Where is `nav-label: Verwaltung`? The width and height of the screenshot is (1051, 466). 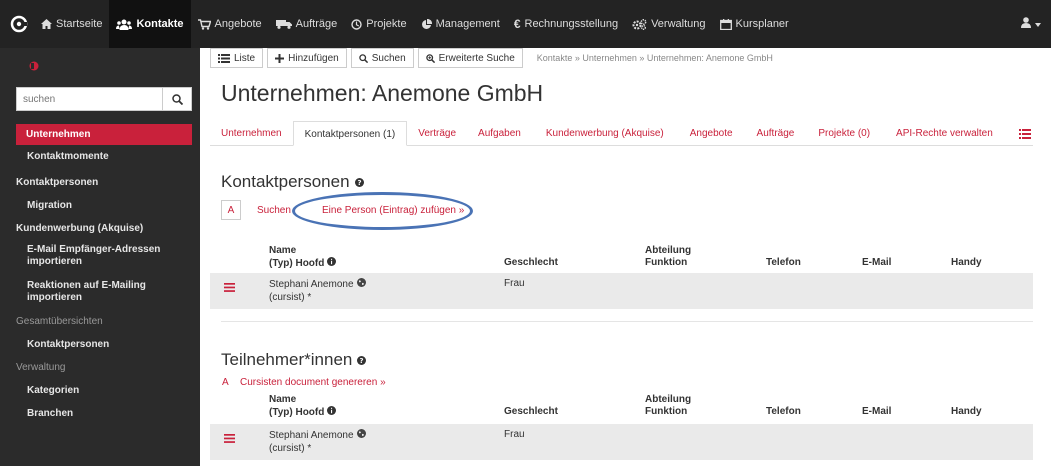
nav-label: Verwaltung is located at coordinates (678, 24).